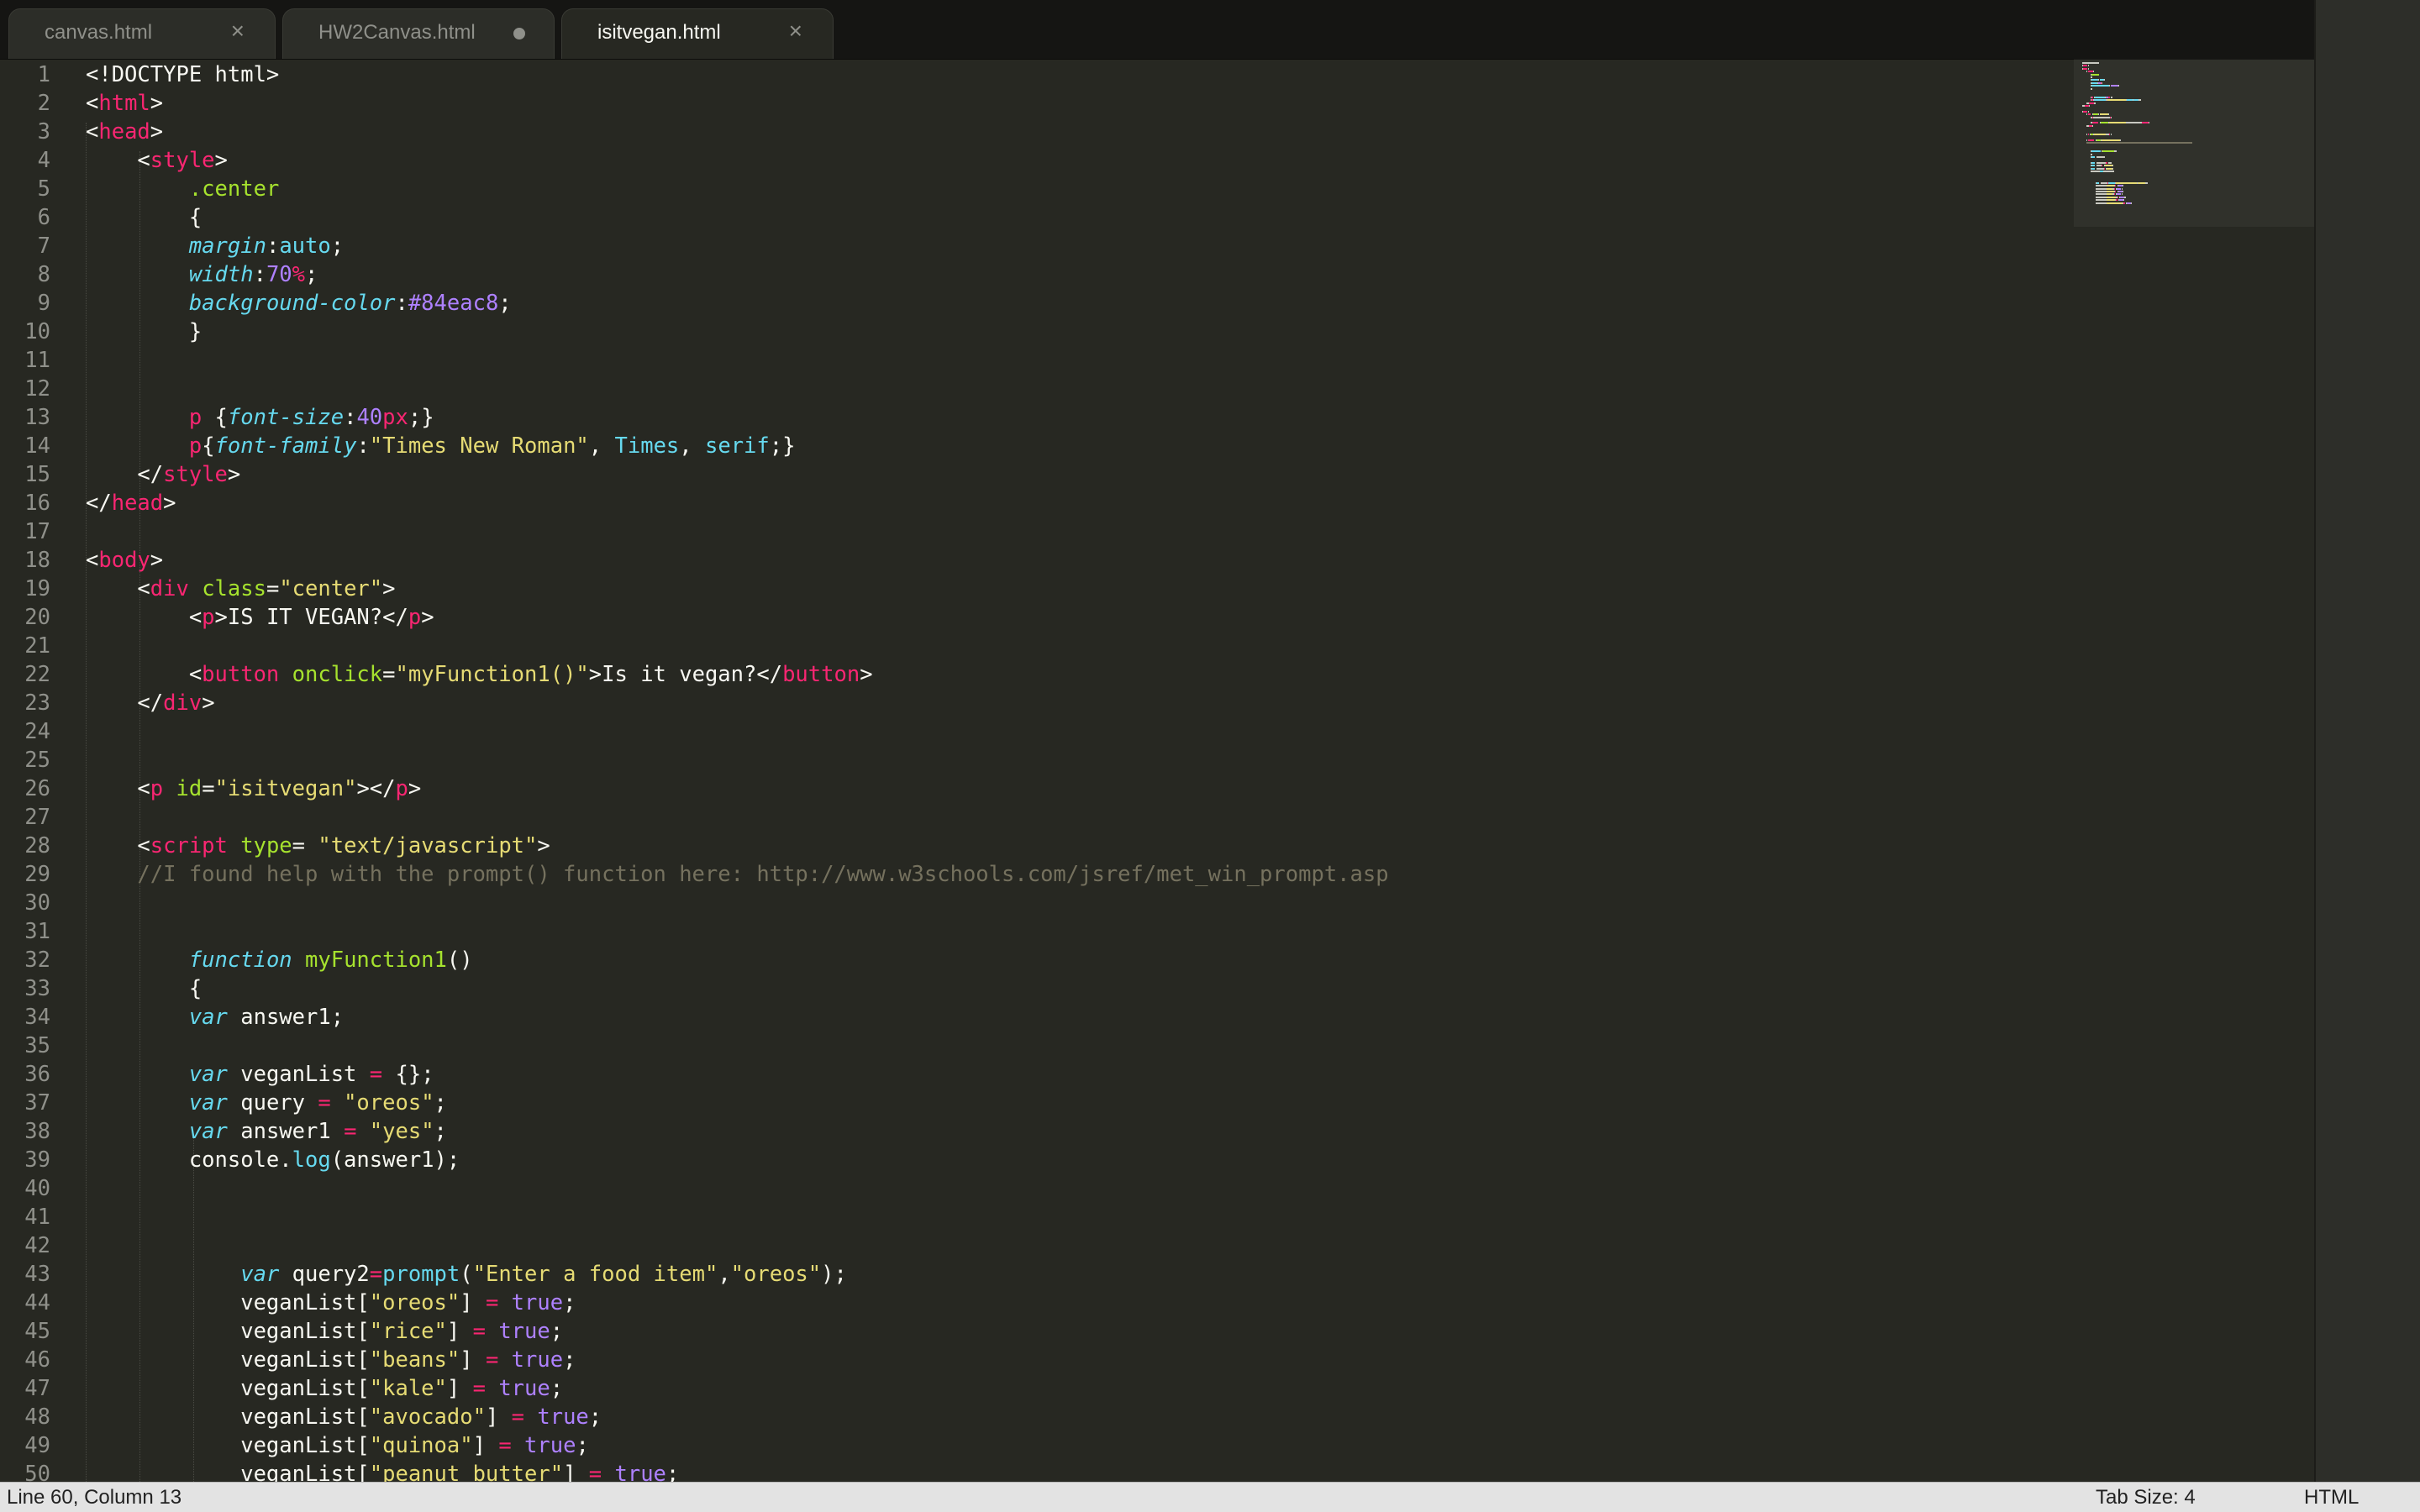 Image resolution: width=2420 pixels, height=1512 pixels. I want to click on code-line: 6 {, so click(1157, 217).